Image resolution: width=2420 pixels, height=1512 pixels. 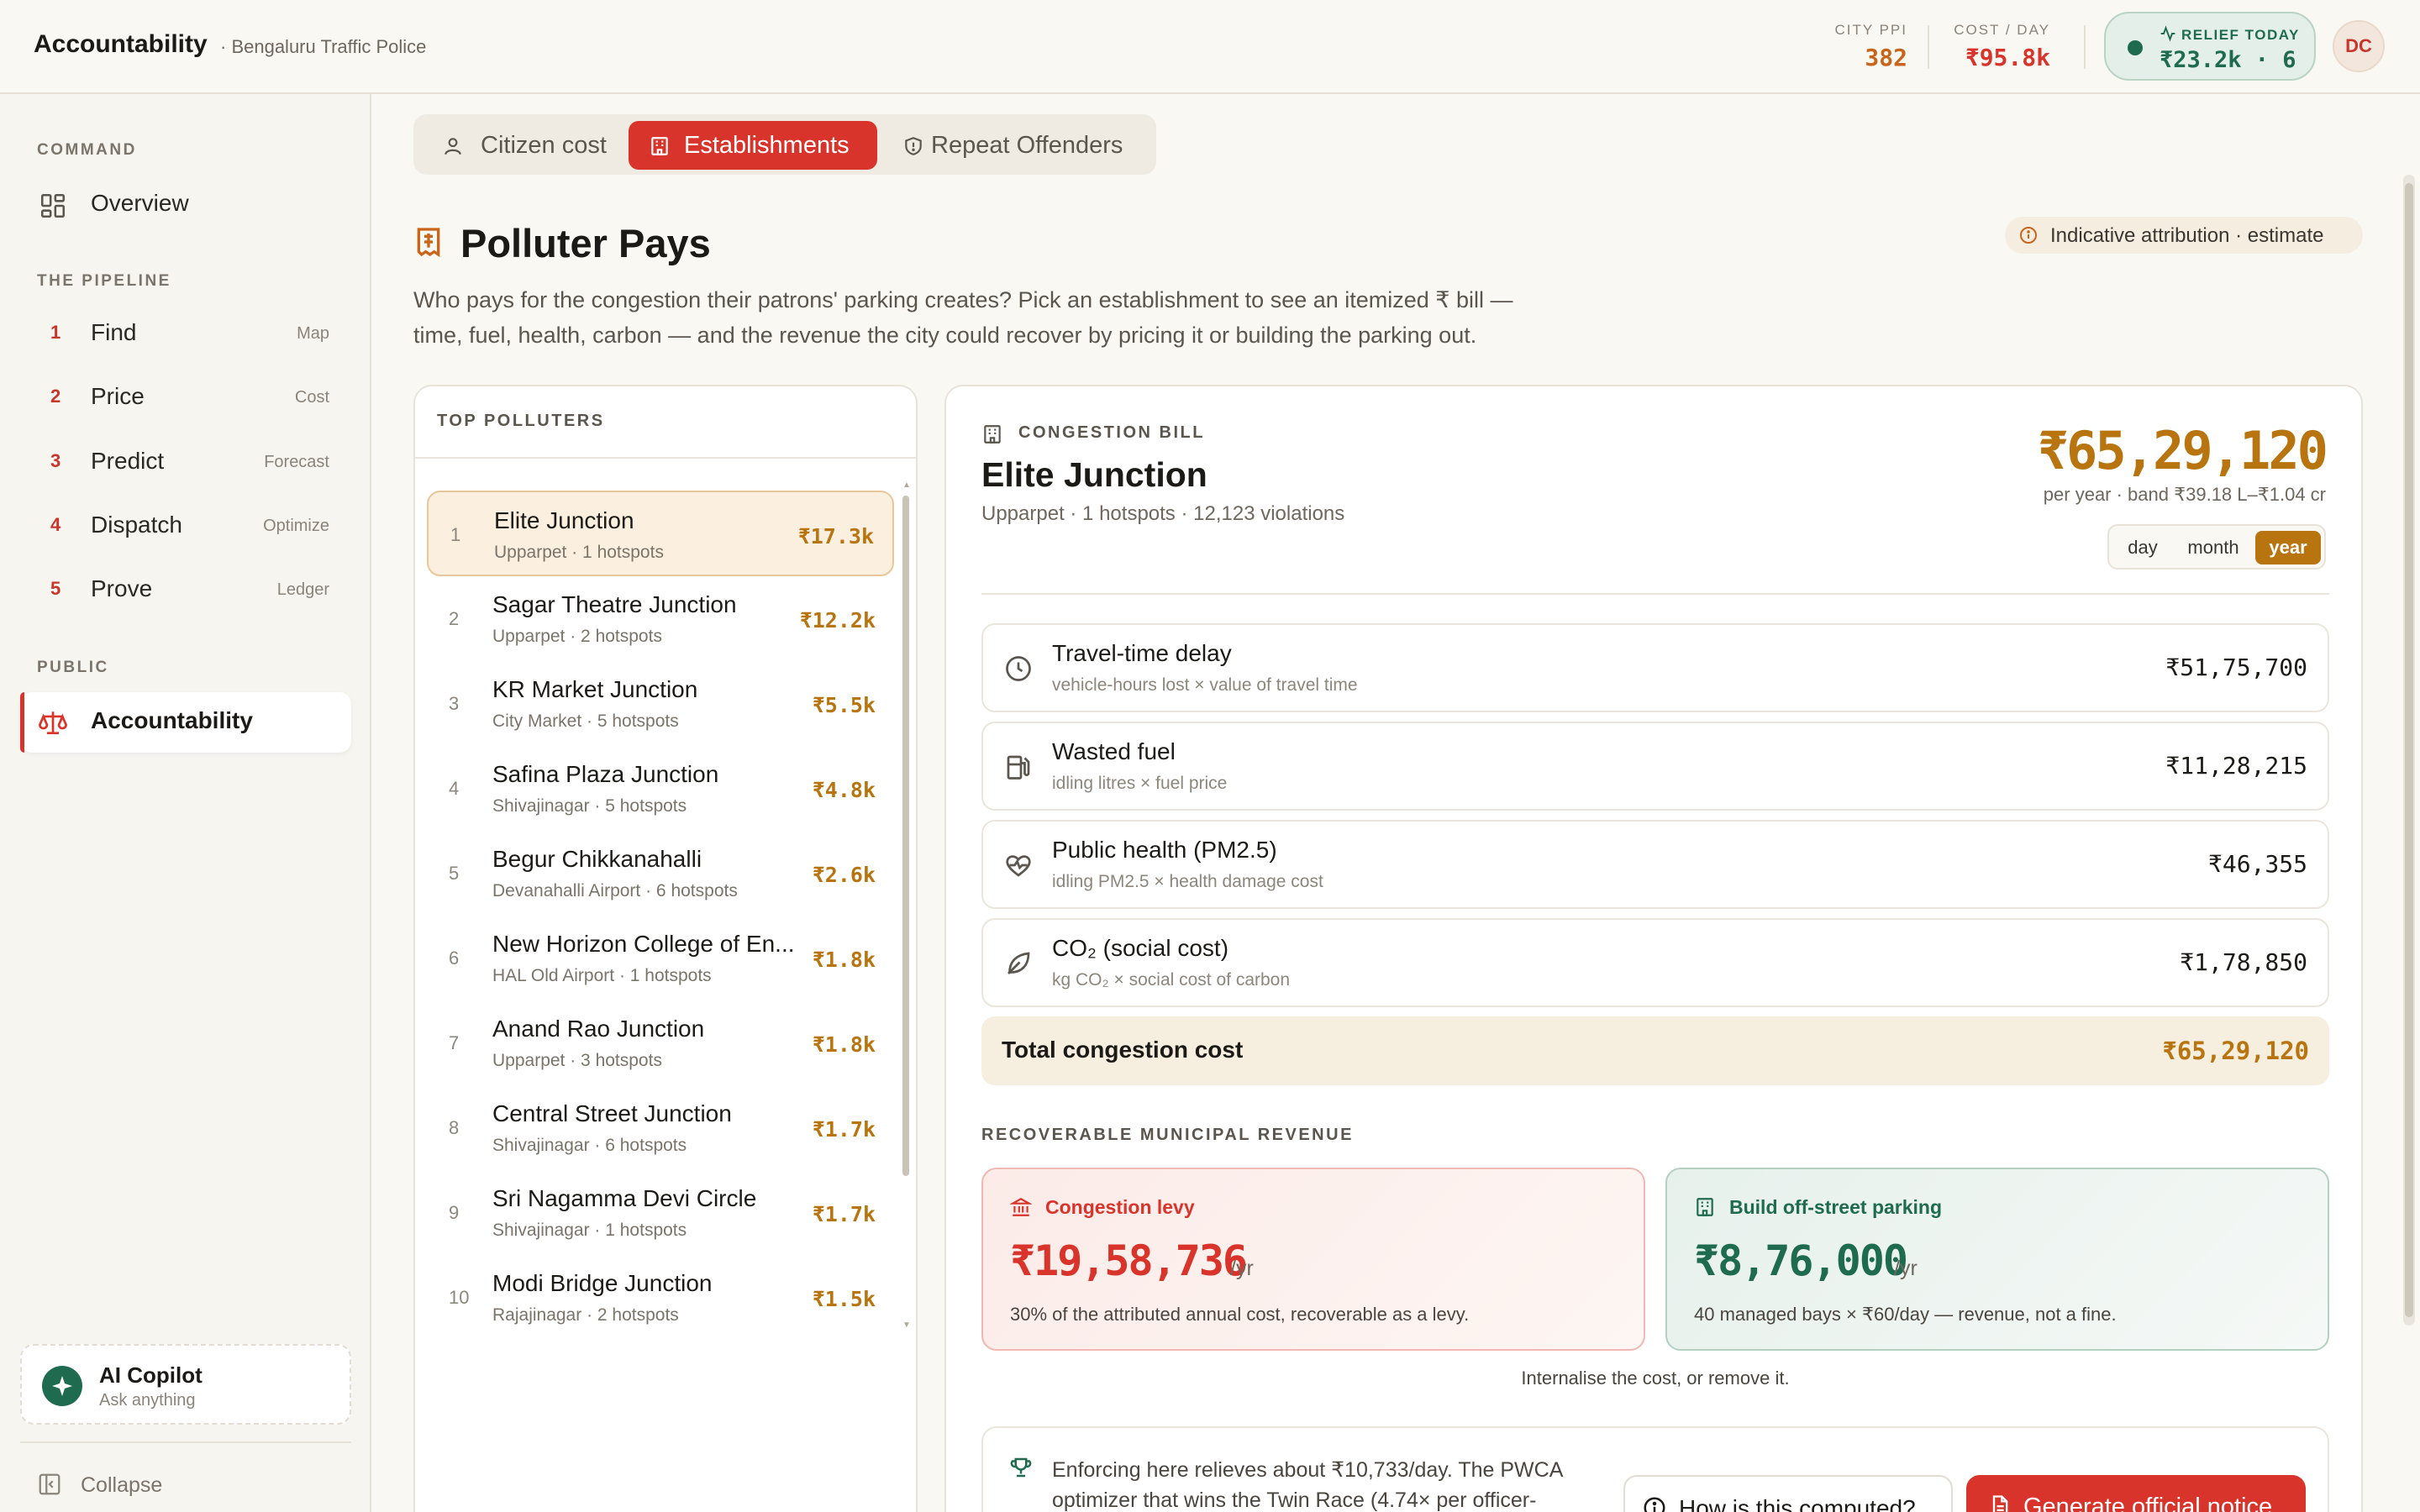 I want to click on scroll-up-icon: ▲, so click(x=906, y=485).